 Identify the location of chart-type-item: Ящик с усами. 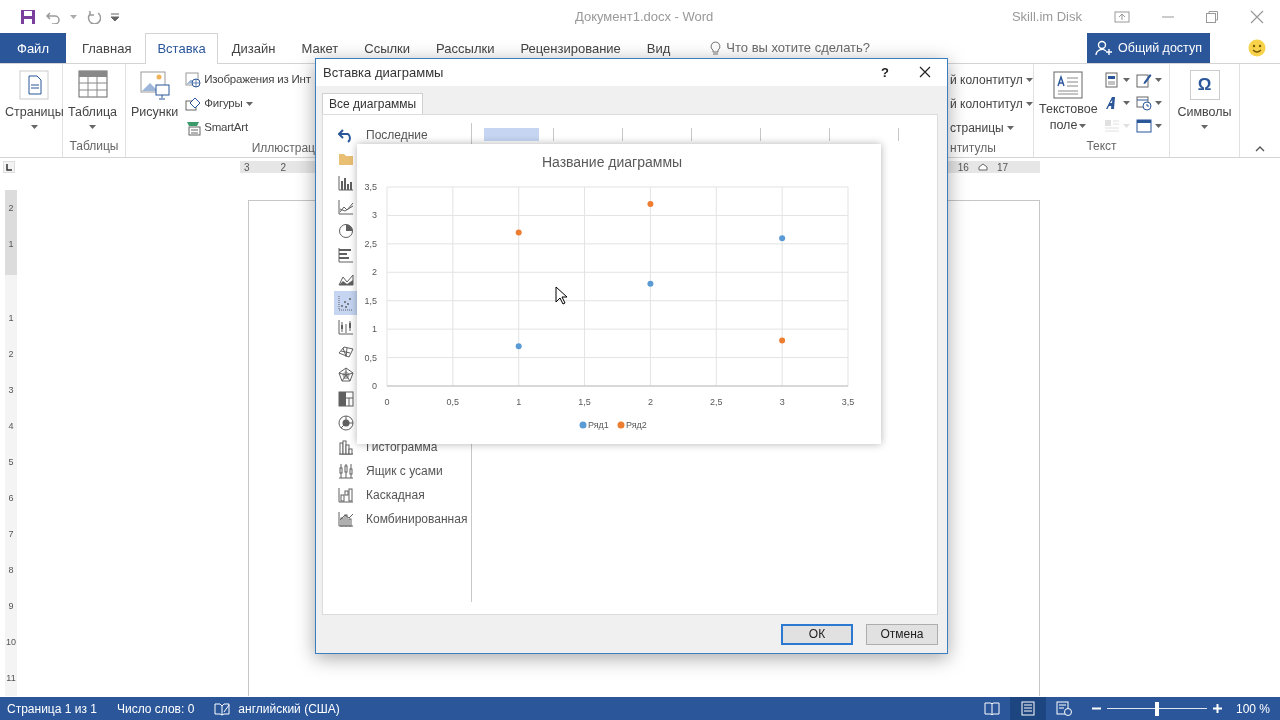
(390, 470).